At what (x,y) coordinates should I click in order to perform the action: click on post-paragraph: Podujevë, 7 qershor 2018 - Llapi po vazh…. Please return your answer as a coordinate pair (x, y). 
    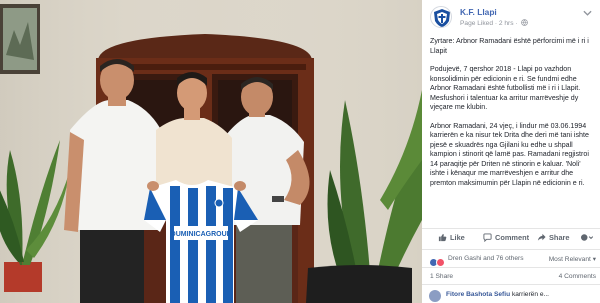
    Looking at the image, I should click on (505, 88).